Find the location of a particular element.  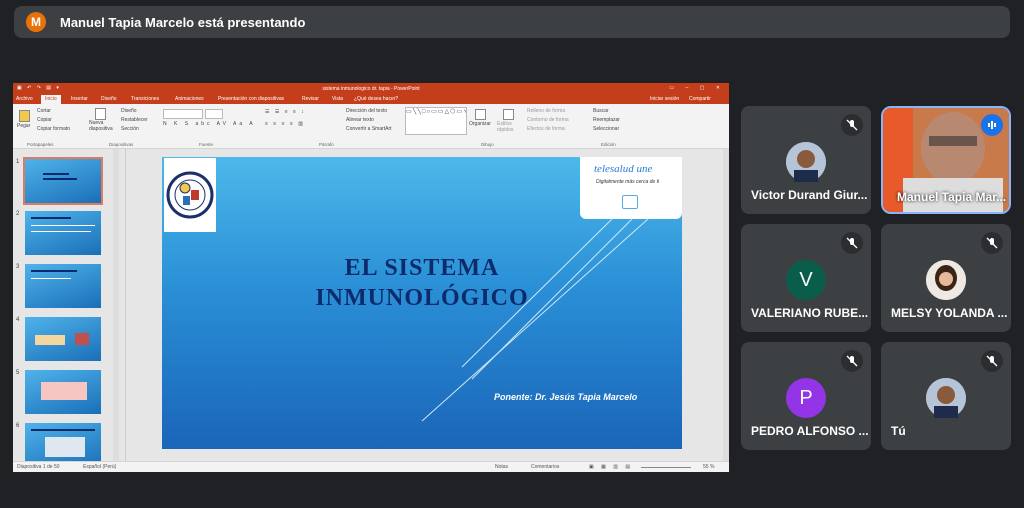

group-drawing: Dibujo is located at coordinates (487, 144).